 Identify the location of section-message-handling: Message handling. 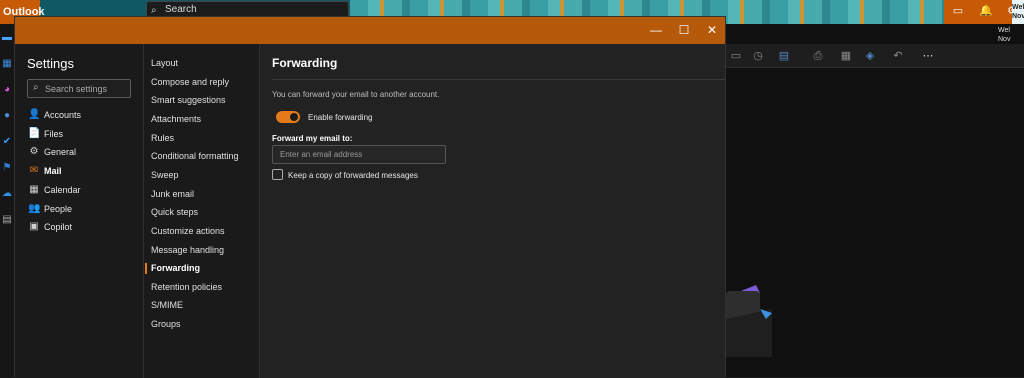
(201, 250).